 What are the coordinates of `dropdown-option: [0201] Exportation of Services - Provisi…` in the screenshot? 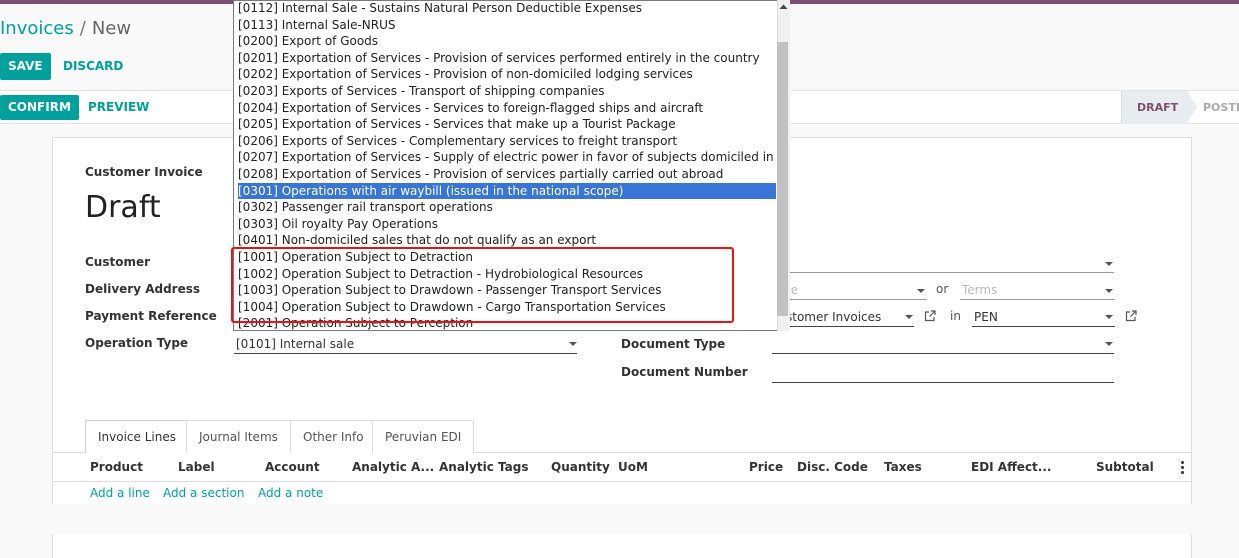 It's located at (507, 58).